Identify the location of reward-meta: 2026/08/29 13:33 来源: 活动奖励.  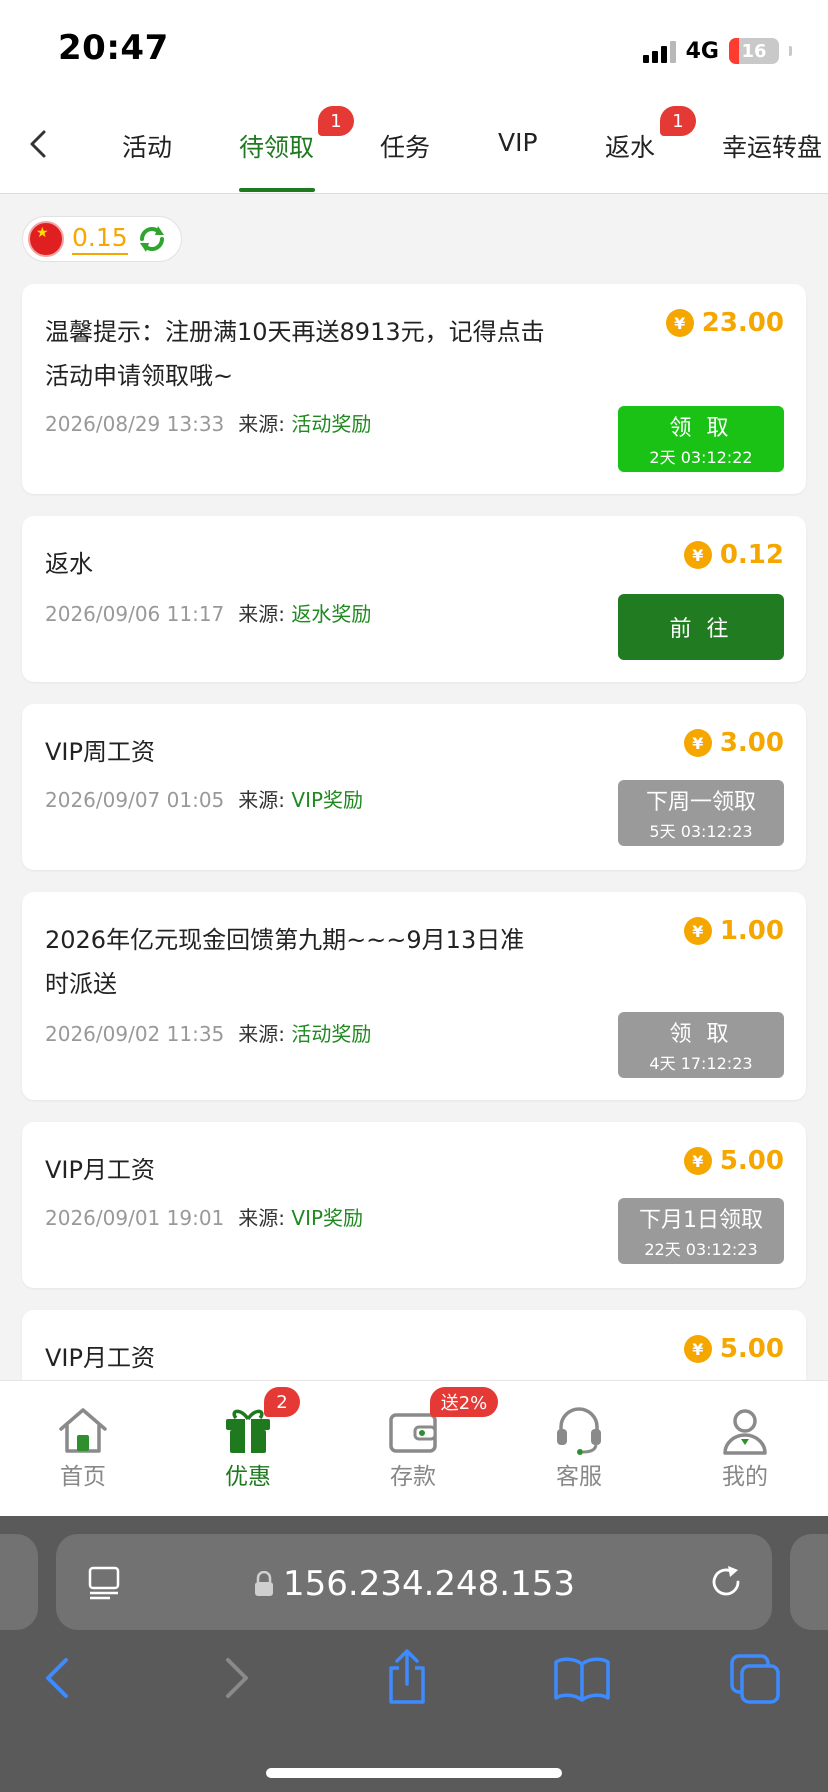
(208, 422).